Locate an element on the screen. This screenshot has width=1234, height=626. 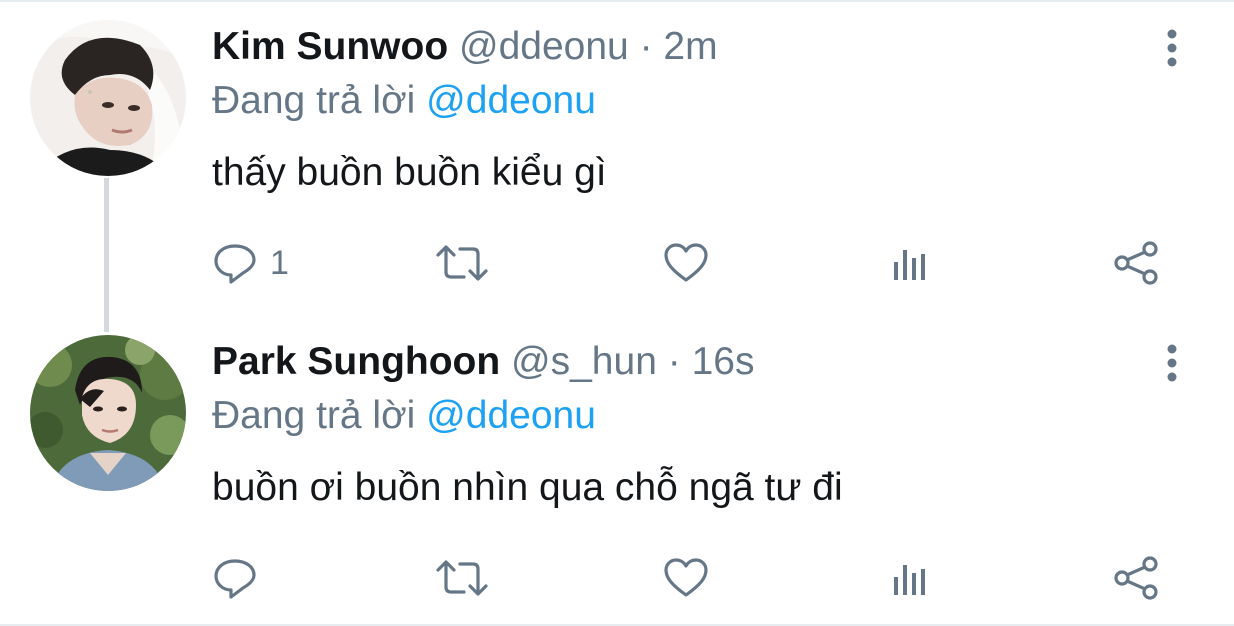
user-handle: @s_hun is located at coordinates (584, 361).